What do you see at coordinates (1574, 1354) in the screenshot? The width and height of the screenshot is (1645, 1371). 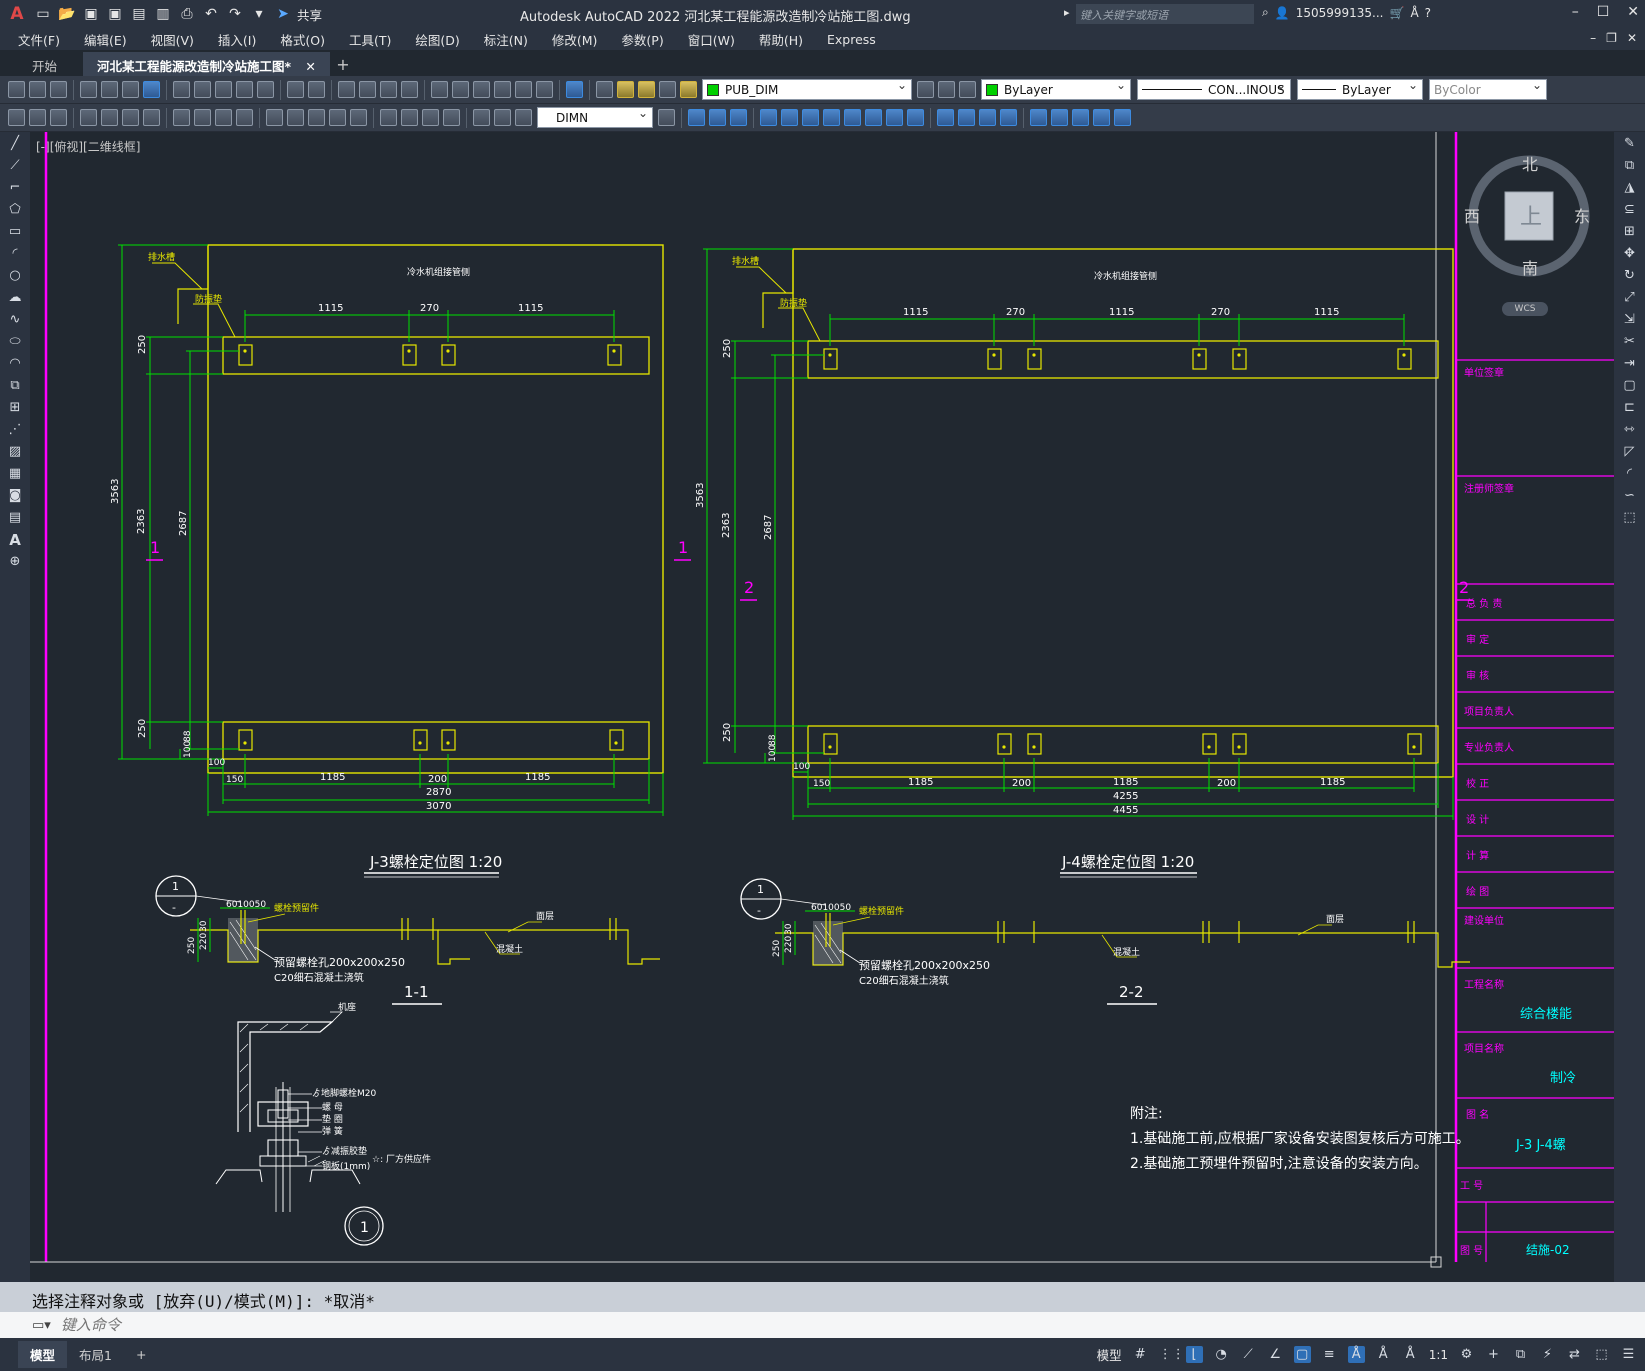 I see `units-icon: ⇄` at bounding box center [1574, 1354].